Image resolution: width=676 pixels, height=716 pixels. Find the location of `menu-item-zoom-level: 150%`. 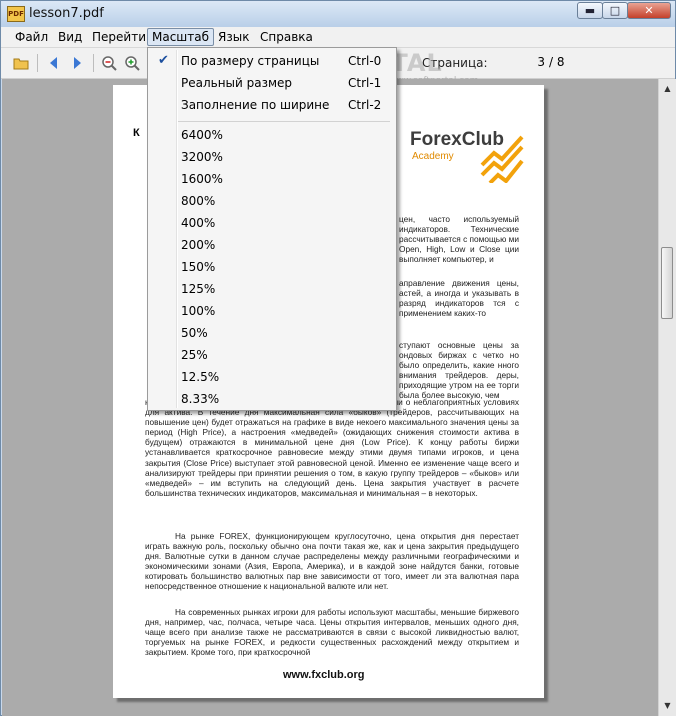

menu-item-zoom-level: 150% is located at coordinates (272, 267).